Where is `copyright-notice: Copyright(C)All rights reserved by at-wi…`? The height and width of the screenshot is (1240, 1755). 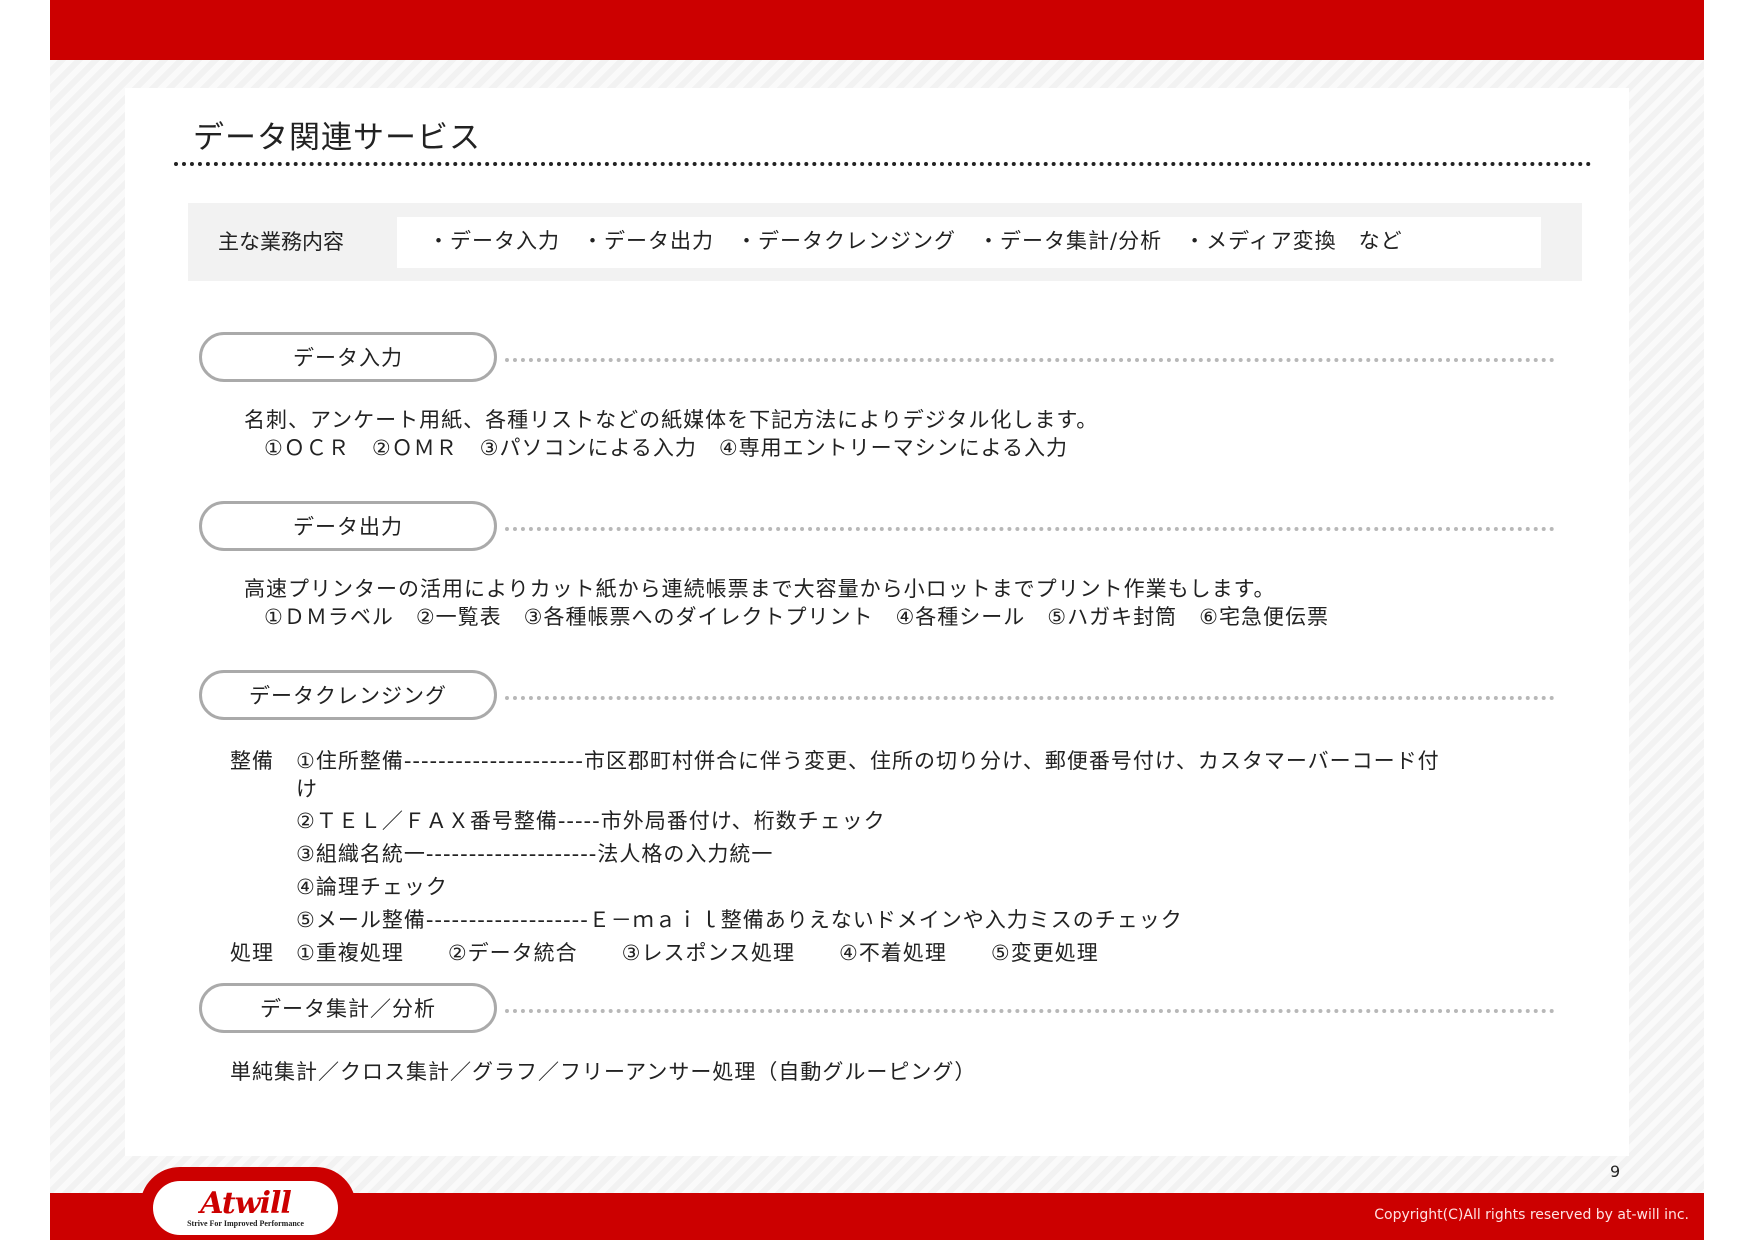
copyright-notice: Copyright(C)All rights reserved by at-wi… is located at coordinates (1531, 1215).